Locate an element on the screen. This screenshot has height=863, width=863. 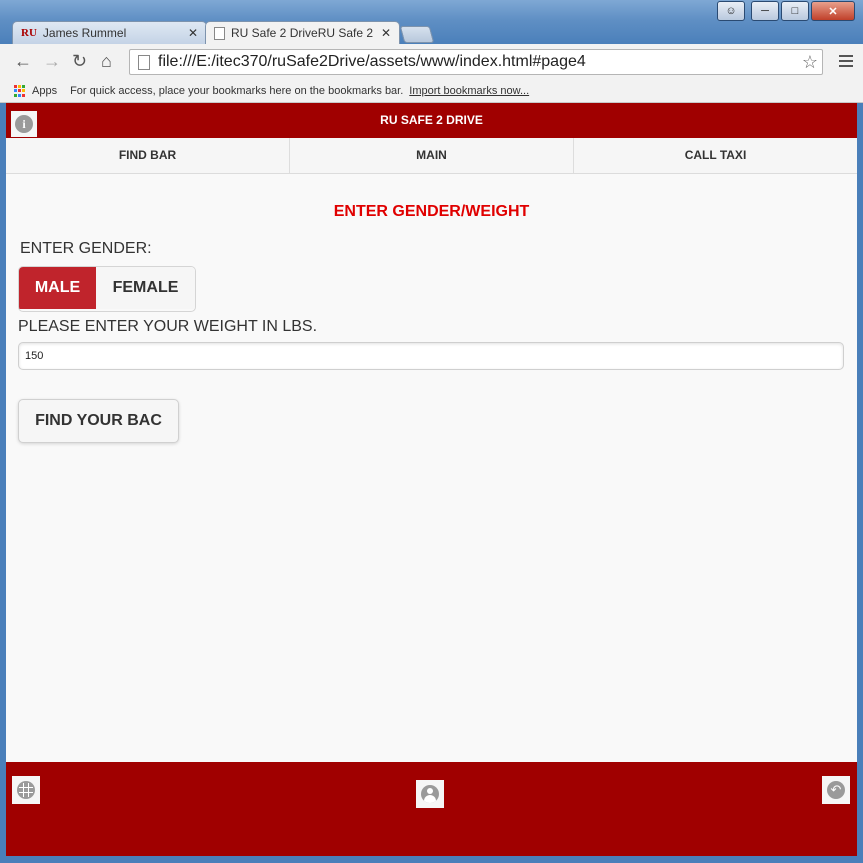
user-icon: ☺ is located at coordinates (731, 11).